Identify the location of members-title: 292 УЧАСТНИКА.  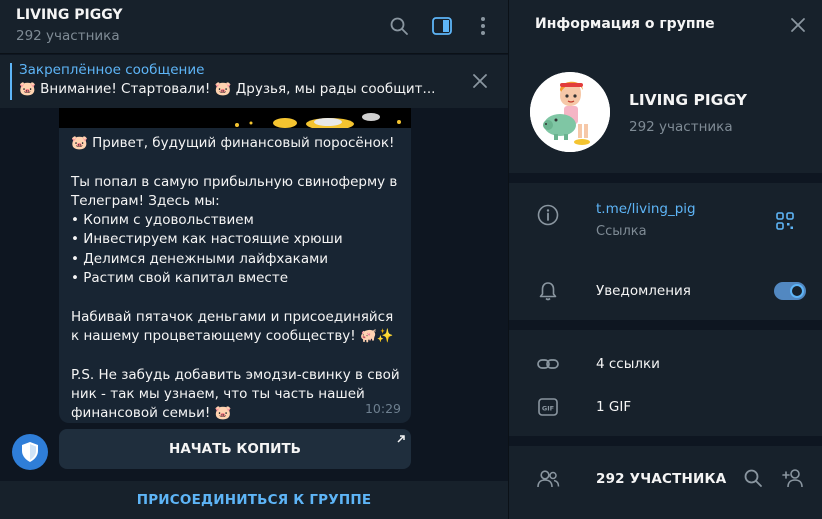
(661, 479).